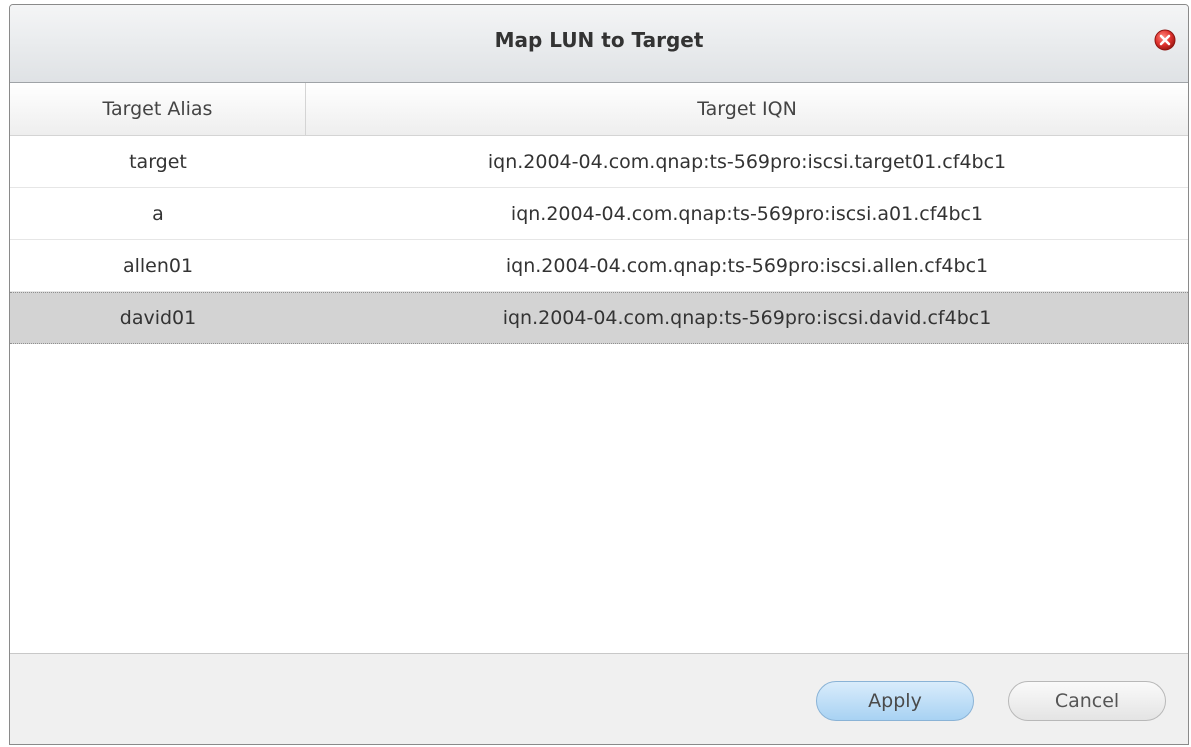 This screenshot has width=1191, height=747. I want to click on dialog-titlebar: Map LUN to Target, so click(599, 44).